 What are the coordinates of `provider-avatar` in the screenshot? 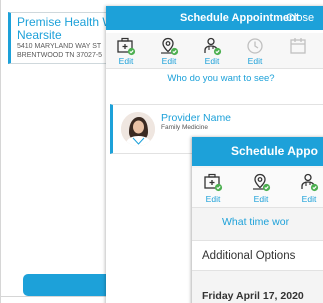 It's located at (138, 129).